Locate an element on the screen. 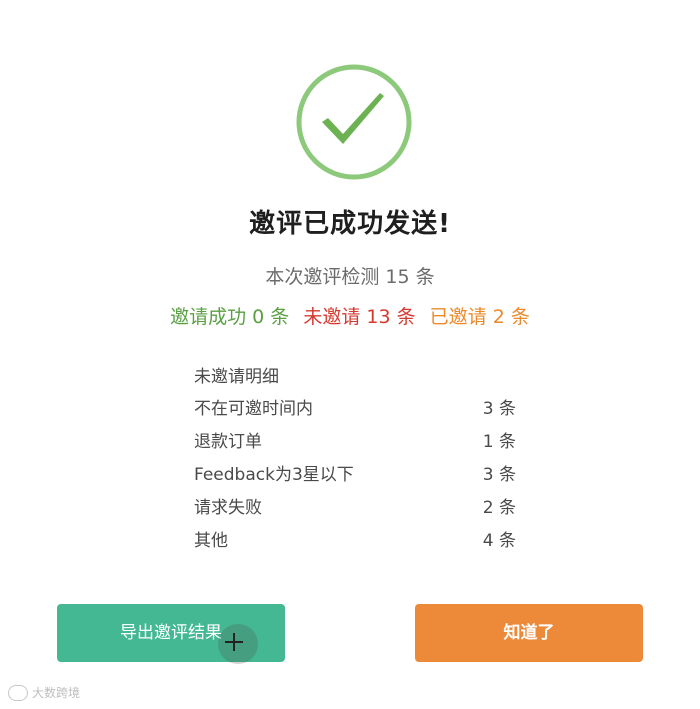  detail-row-label: 退款订单 is located at coordinates (228, 442).